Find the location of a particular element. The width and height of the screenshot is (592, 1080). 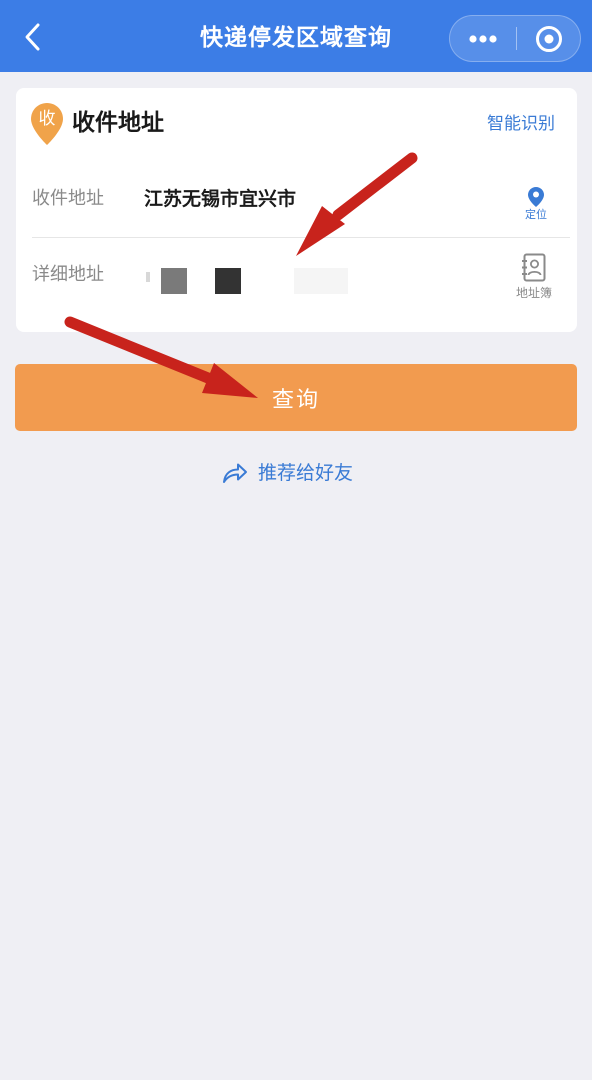

card-title: 收件地址 is located at coordinates (118, 123).